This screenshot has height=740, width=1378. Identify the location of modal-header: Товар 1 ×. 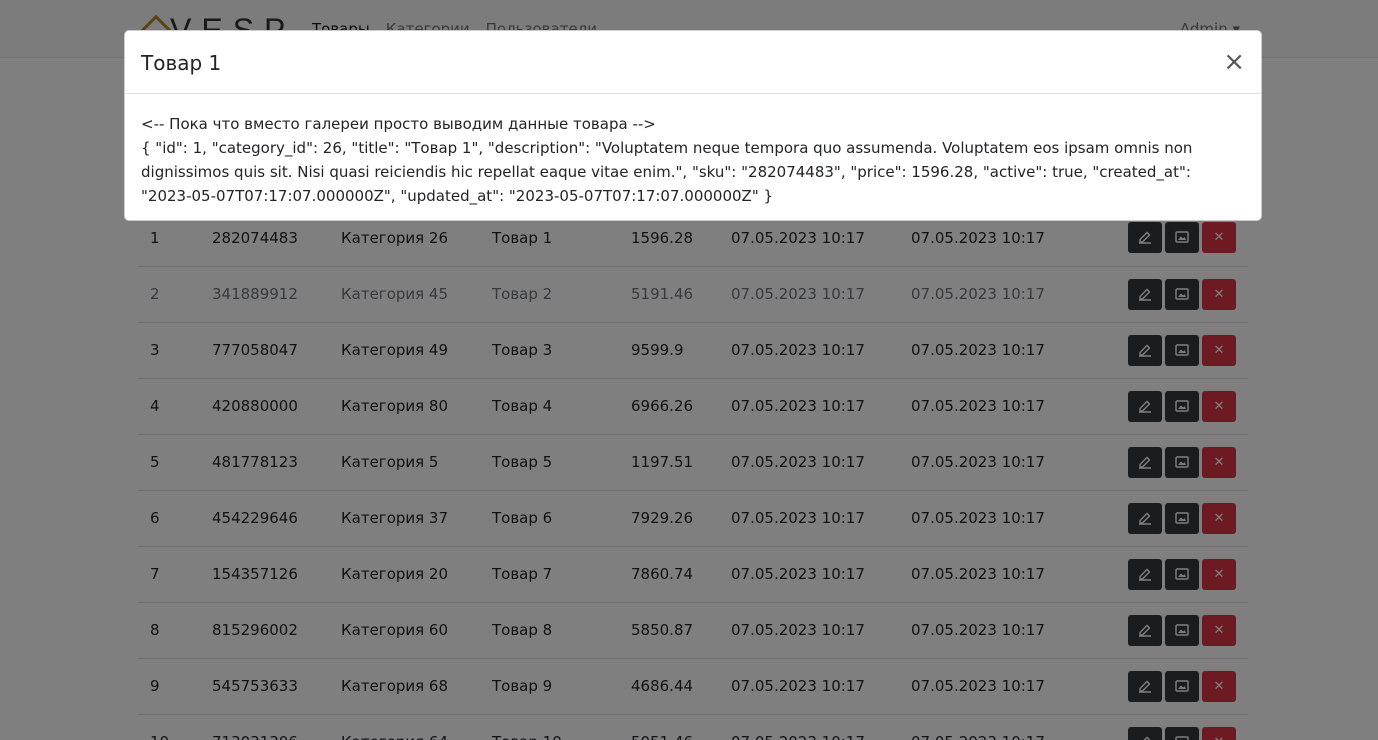
(693, 62).